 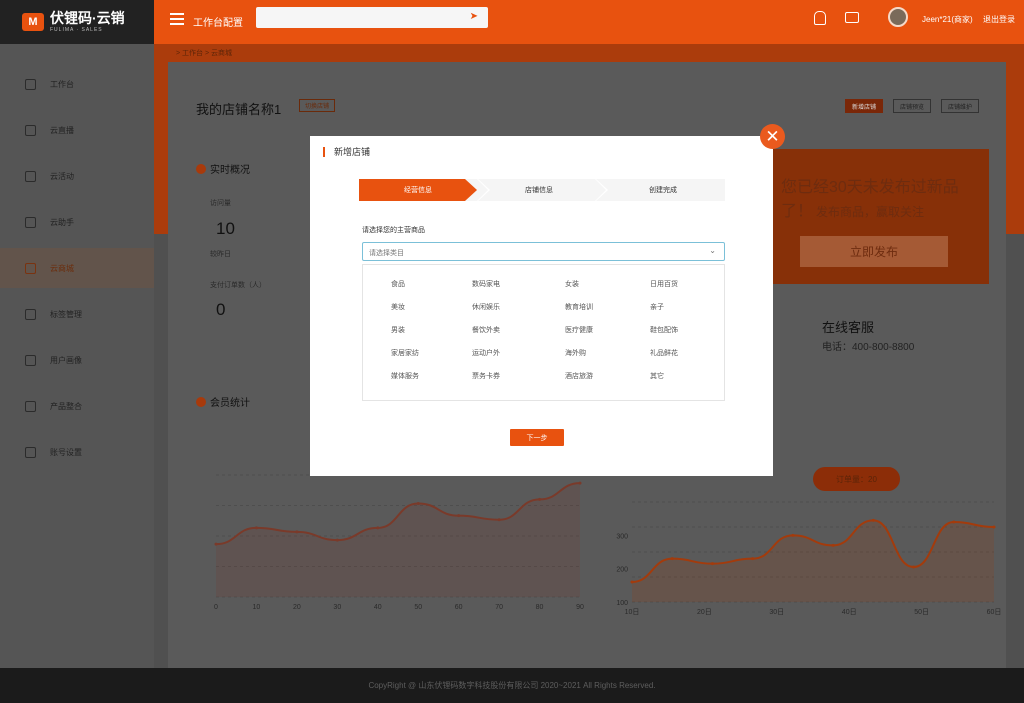 What do you see at coordinates (77, 176) in the screenshot?
I see `sidebar-item-activity: 云活动` at bounding box center [77, 176].